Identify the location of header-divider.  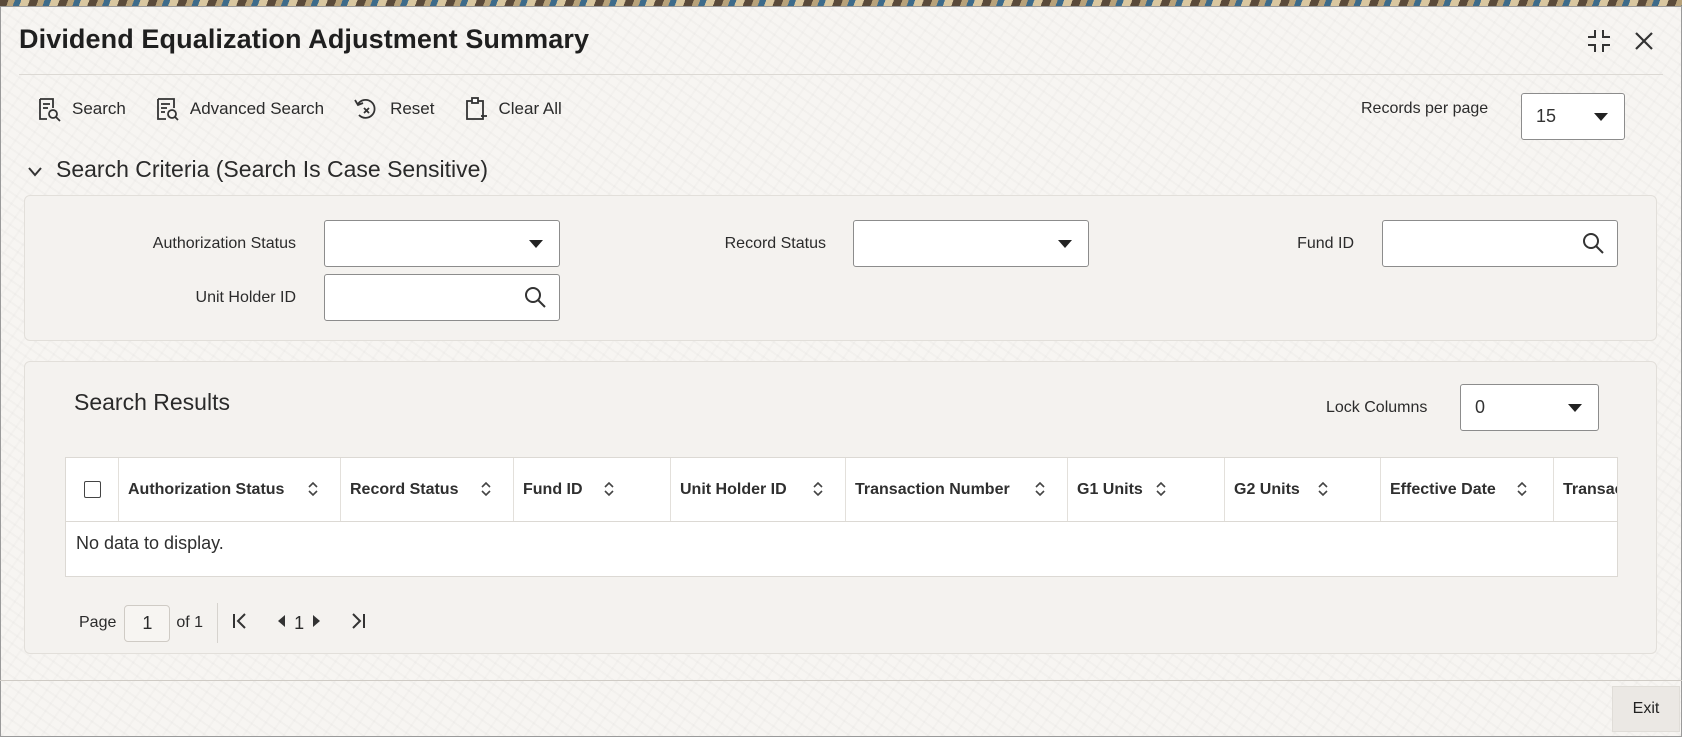
(841, 74).